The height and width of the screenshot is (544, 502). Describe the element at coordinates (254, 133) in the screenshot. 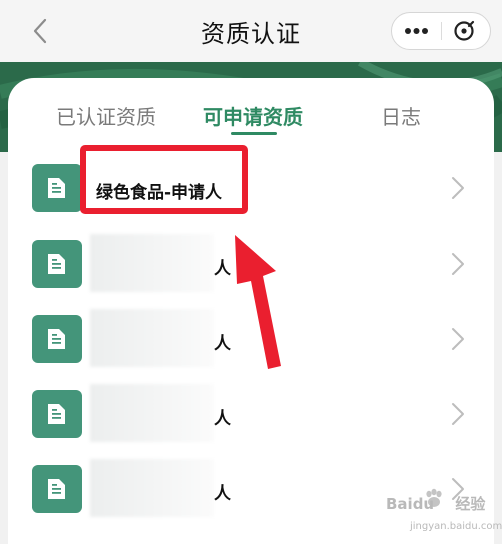

I see `active-tab-indicator` at that location.